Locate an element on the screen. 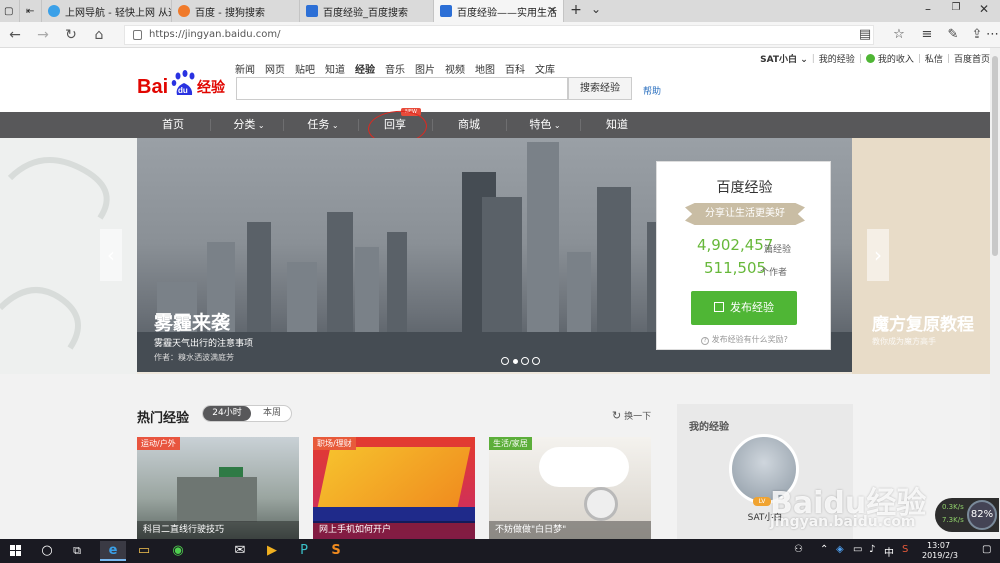  time-range-toggle: 24小时 本周 is located at coordinates (247, 413).